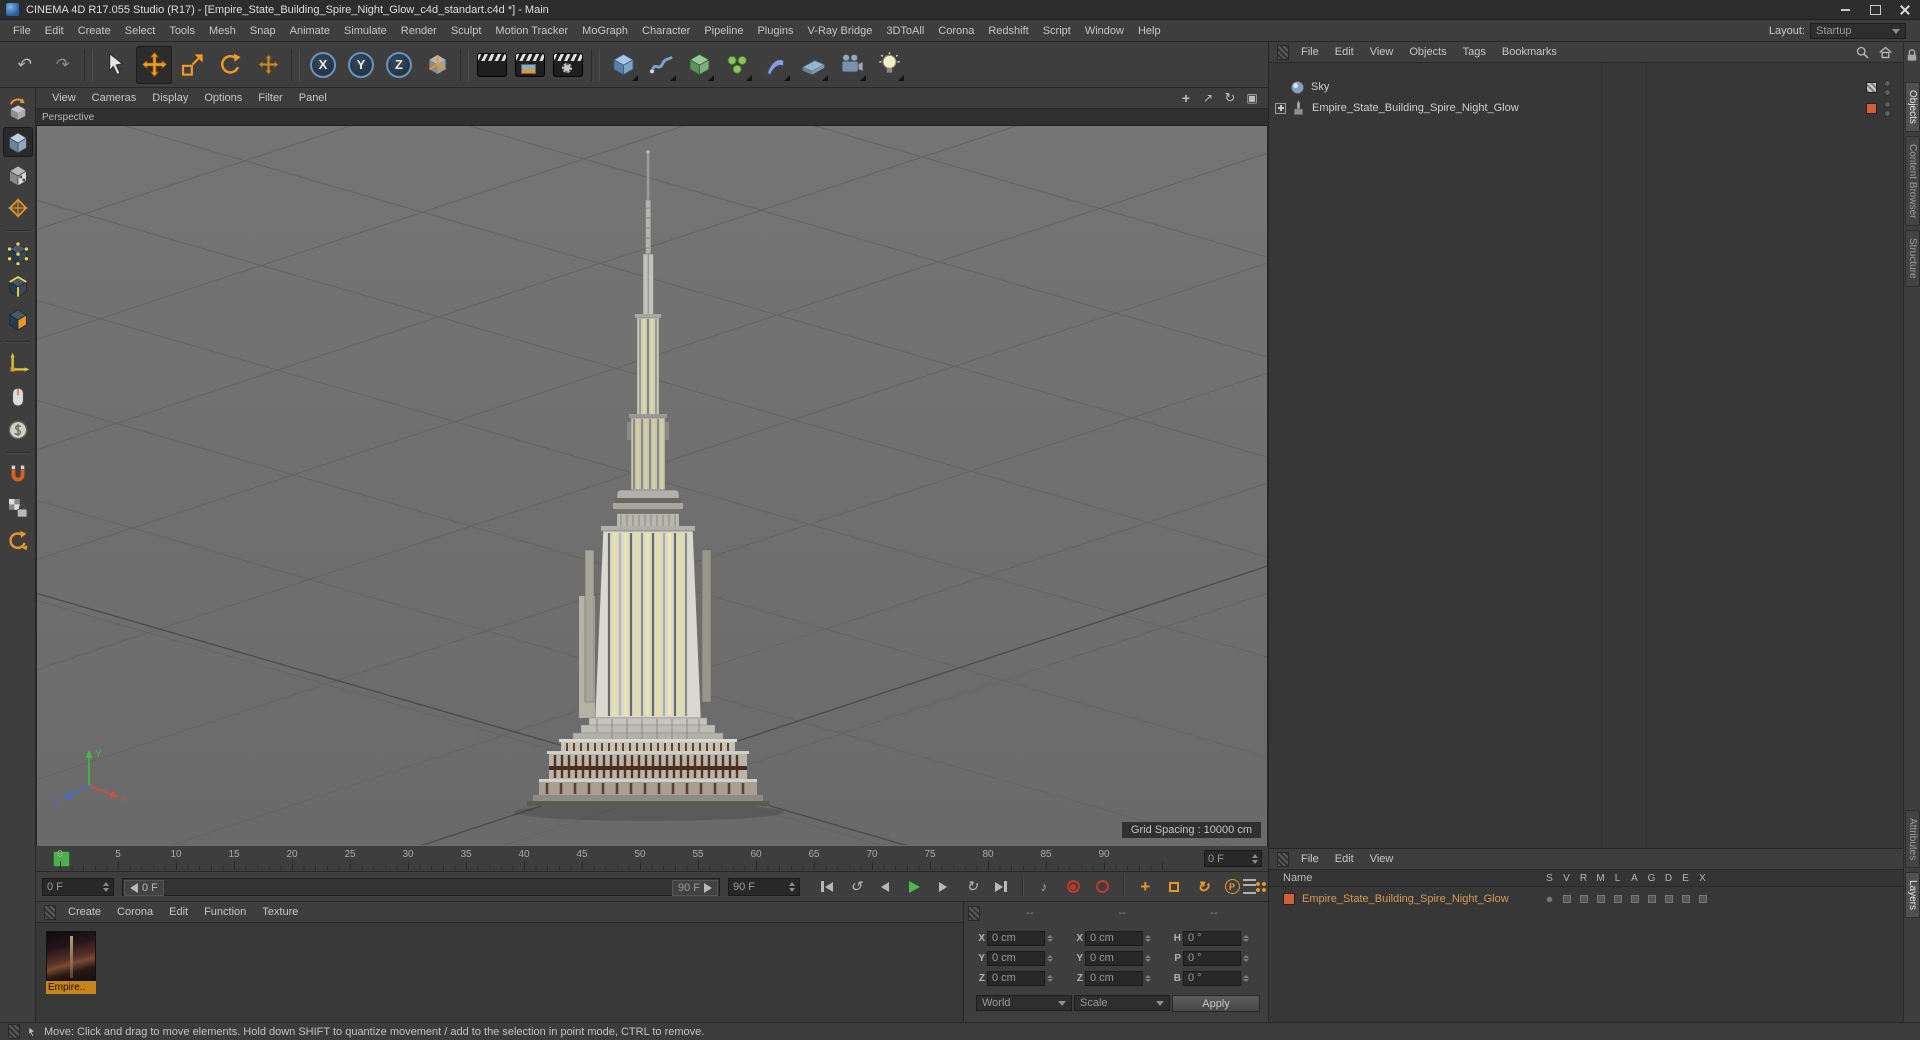 The width and height of the screenshot is (1920, 1040). I want to click on material-item: Empire.., so click(71, 963).